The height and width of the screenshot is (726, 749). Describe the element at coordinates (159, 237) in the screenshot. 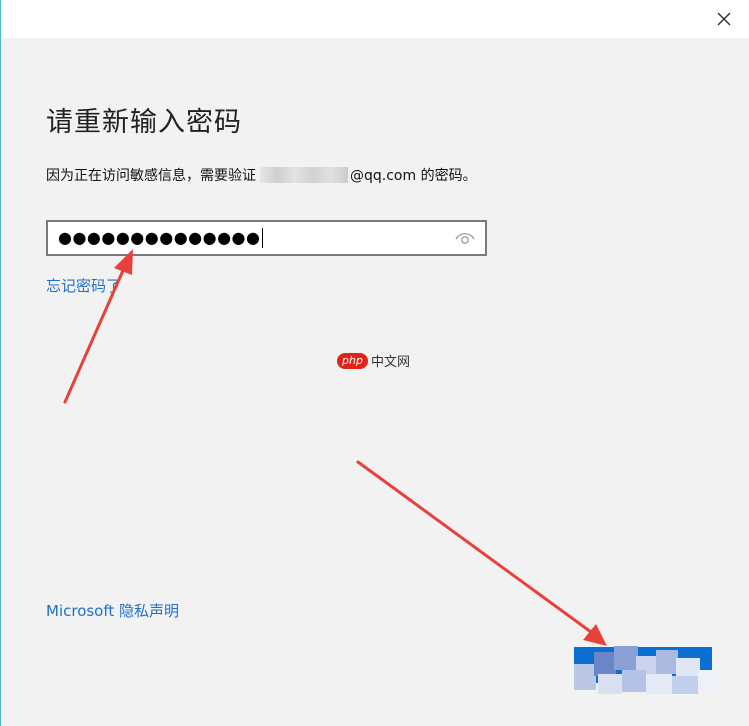

I see `password-value: ●●●●●●●●●●●●●●` at that location.